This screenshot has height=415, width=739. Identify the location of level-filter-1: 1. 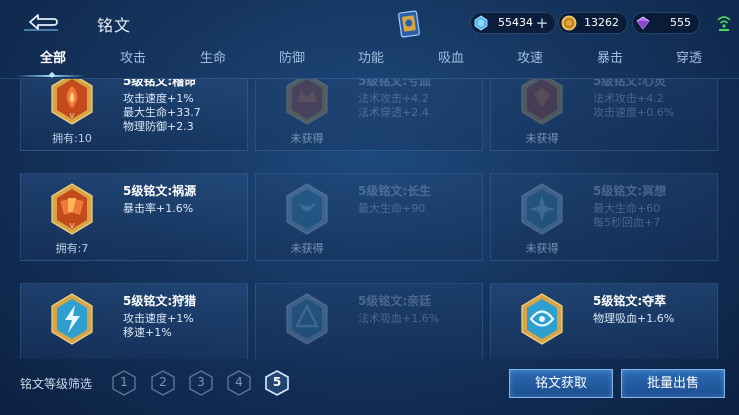
(124, 383).